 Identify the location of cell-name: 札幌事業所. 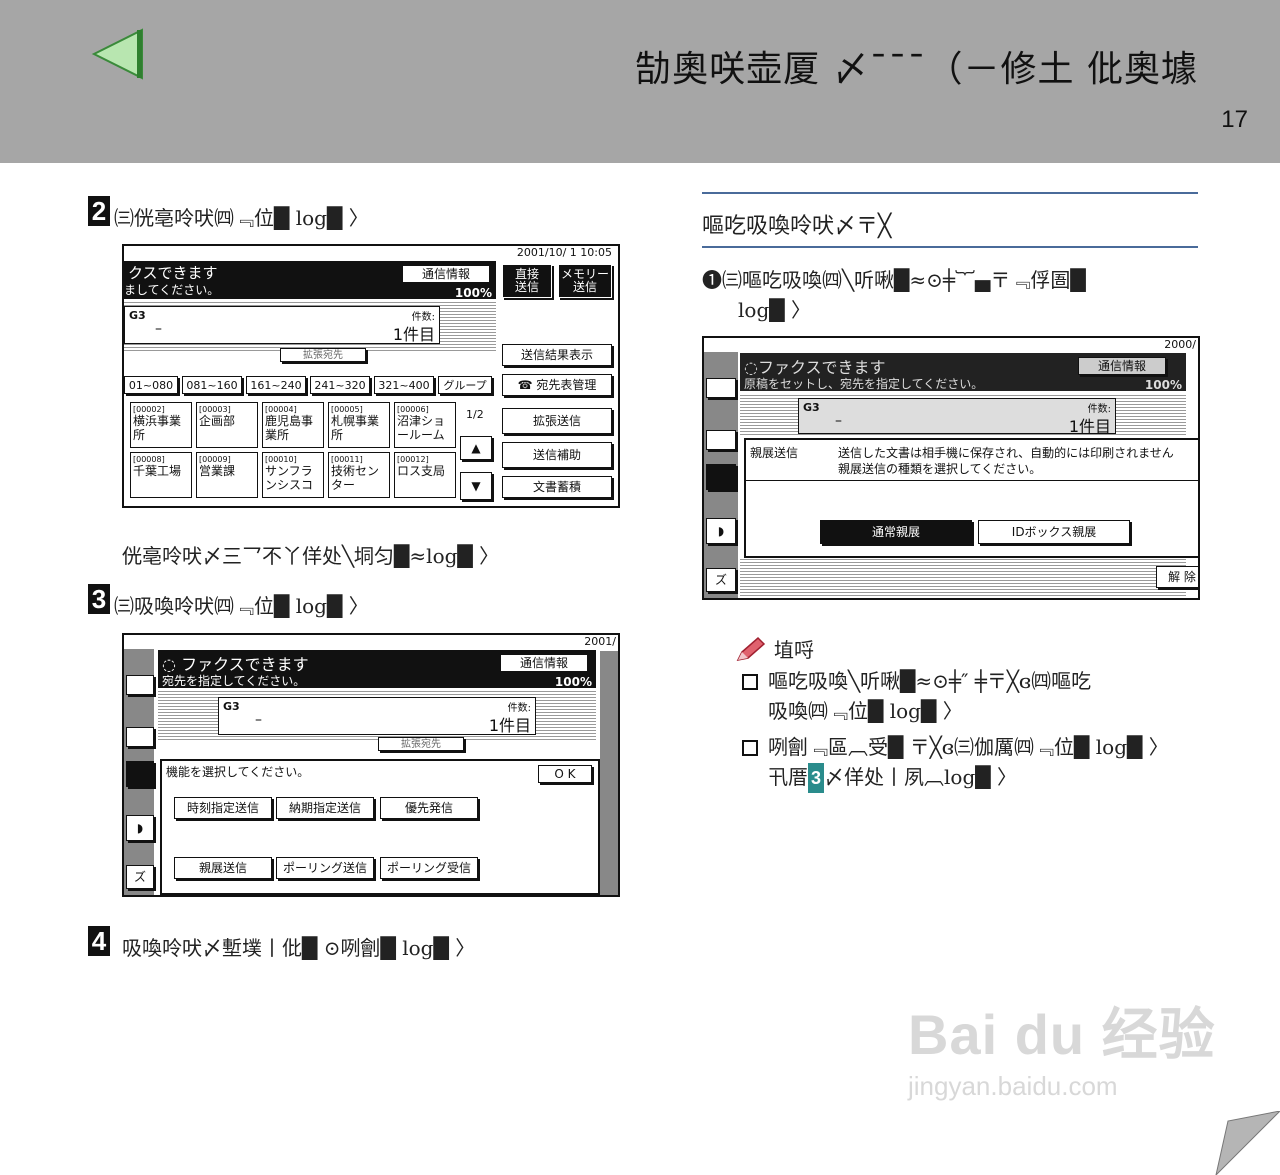
(355, 428).